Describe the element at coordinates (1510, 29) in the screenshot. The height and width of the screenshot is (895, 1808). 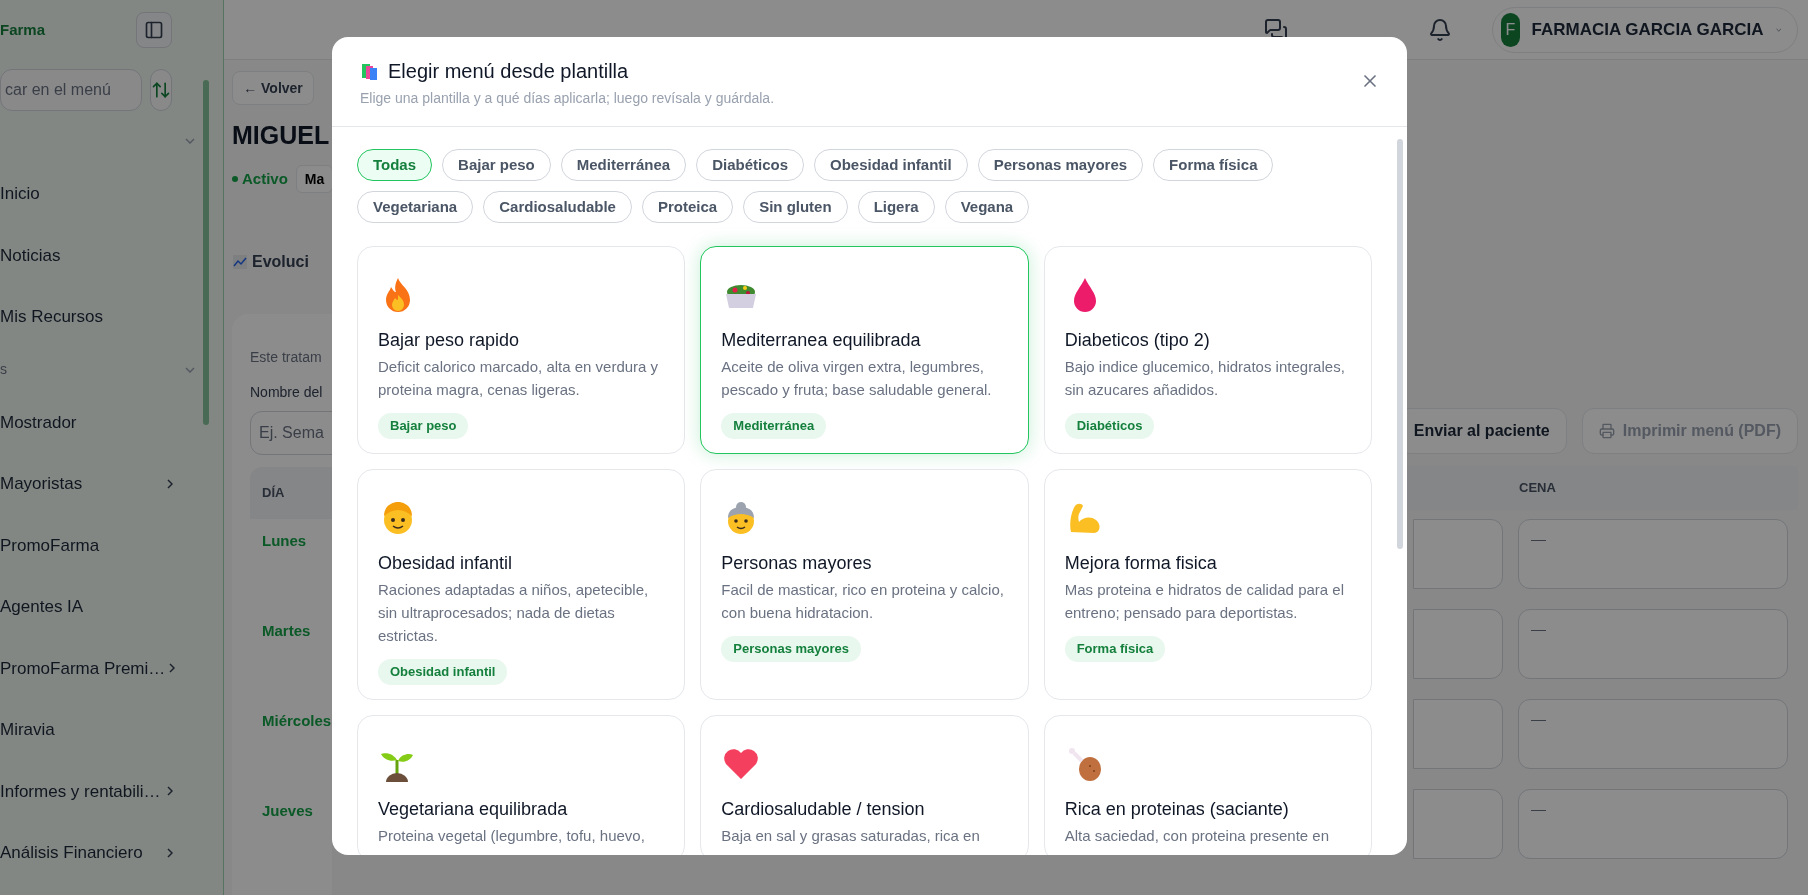
I see `avatar: F` at that location.